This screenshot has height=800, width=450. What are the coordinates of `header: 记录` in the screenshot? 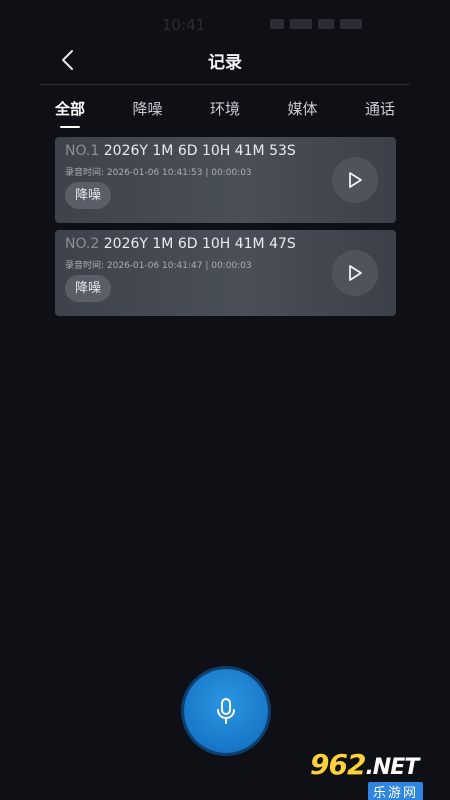 It's located at (225, 60).